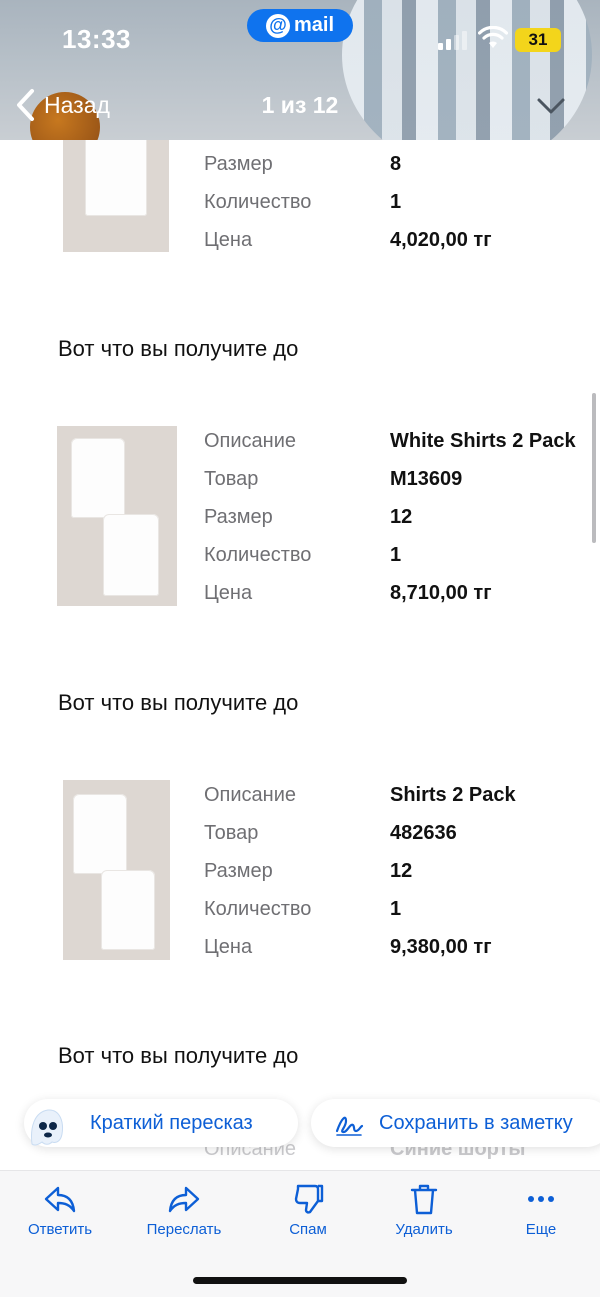 The image size is (600, 1297). I want to click on detail-row: Цена 4,020,00 тг, so click(348, 240).